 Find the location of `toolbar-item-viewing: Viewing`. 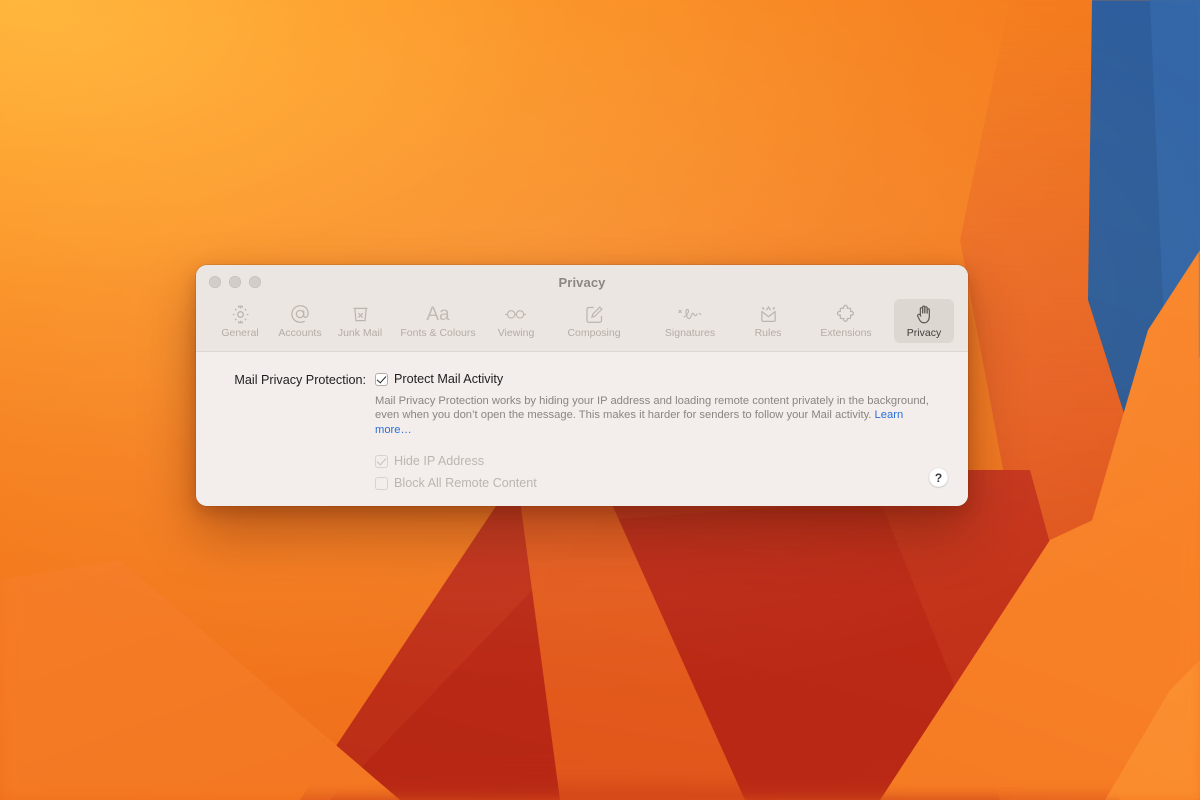

toolbar-item-viewing: Viewing is located at coordinates (516, 321).